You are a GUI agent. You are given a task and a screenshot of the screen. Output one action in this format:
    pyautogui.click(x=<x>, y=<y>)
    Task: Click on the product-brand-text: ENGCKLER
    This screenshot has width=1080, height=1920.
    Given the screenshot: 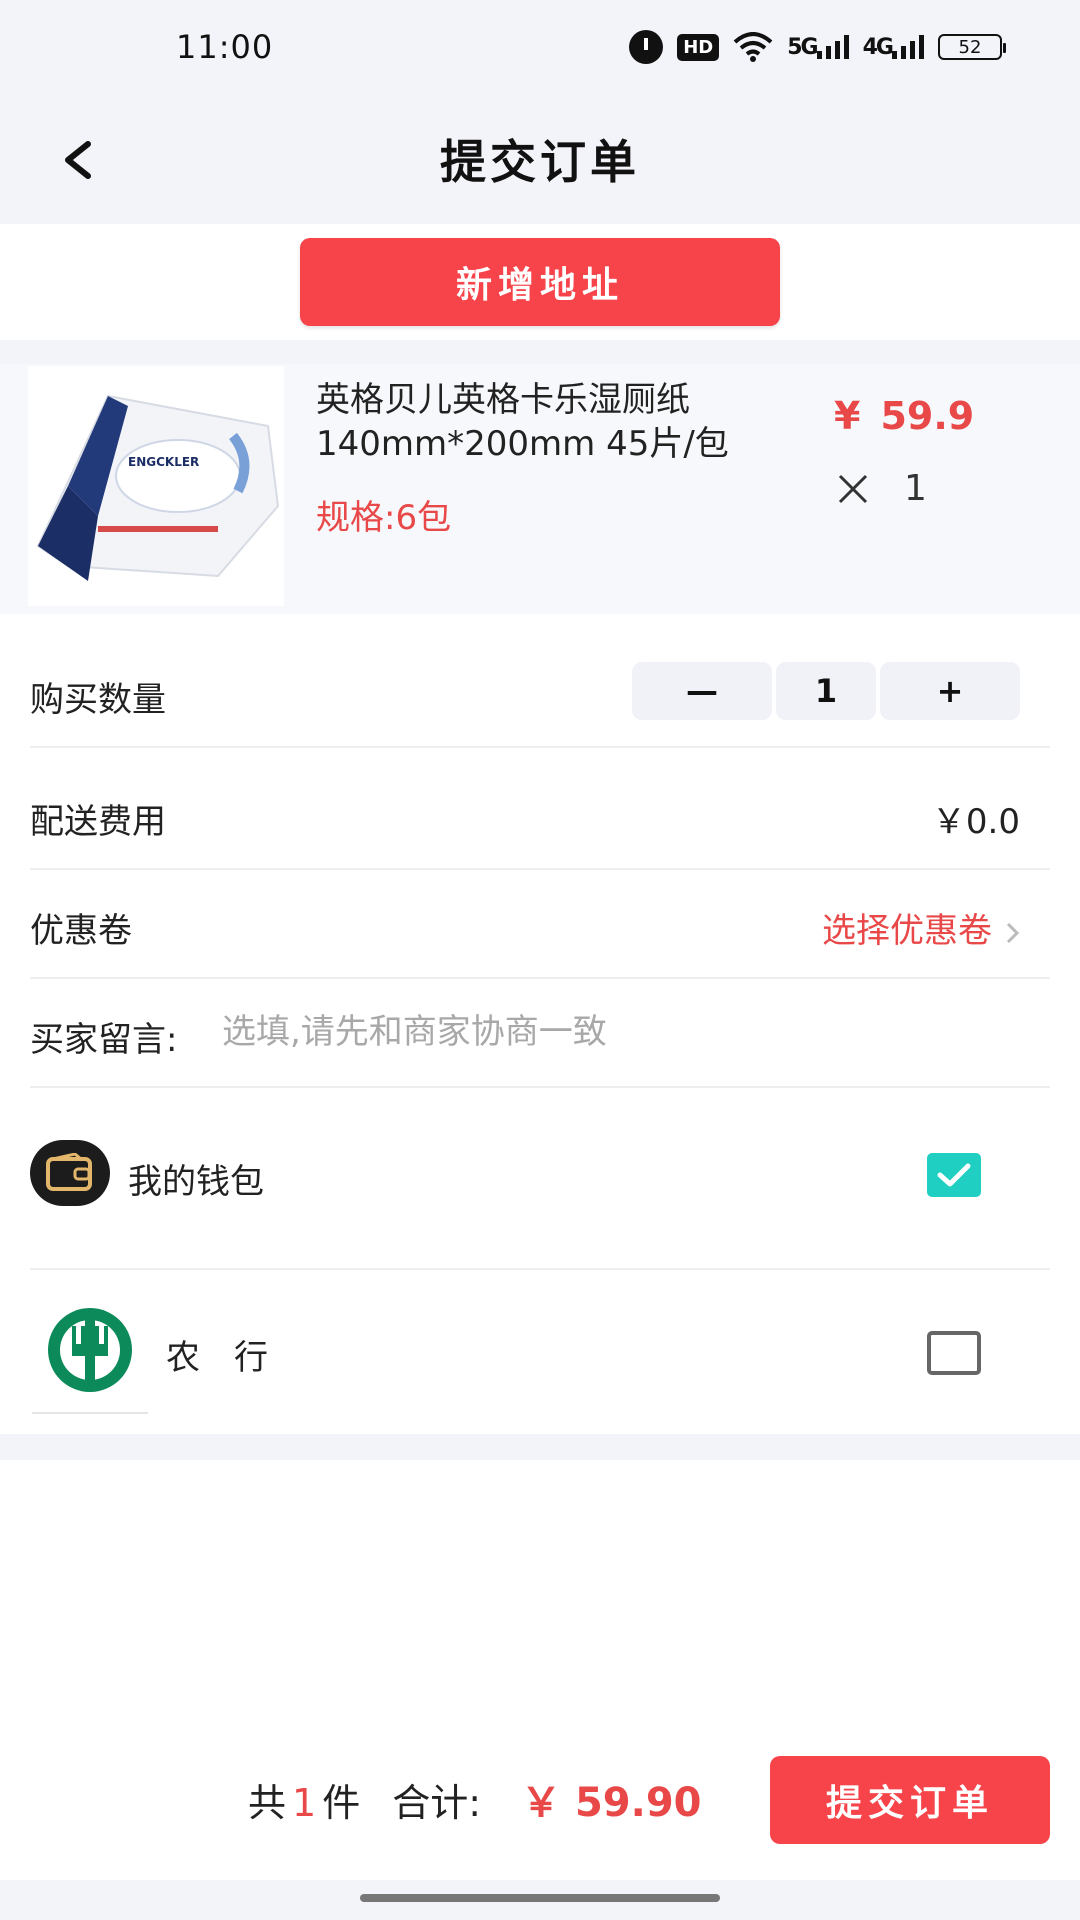 What is the action you would take?
    pyautogui.click(x=163, y=462)
    